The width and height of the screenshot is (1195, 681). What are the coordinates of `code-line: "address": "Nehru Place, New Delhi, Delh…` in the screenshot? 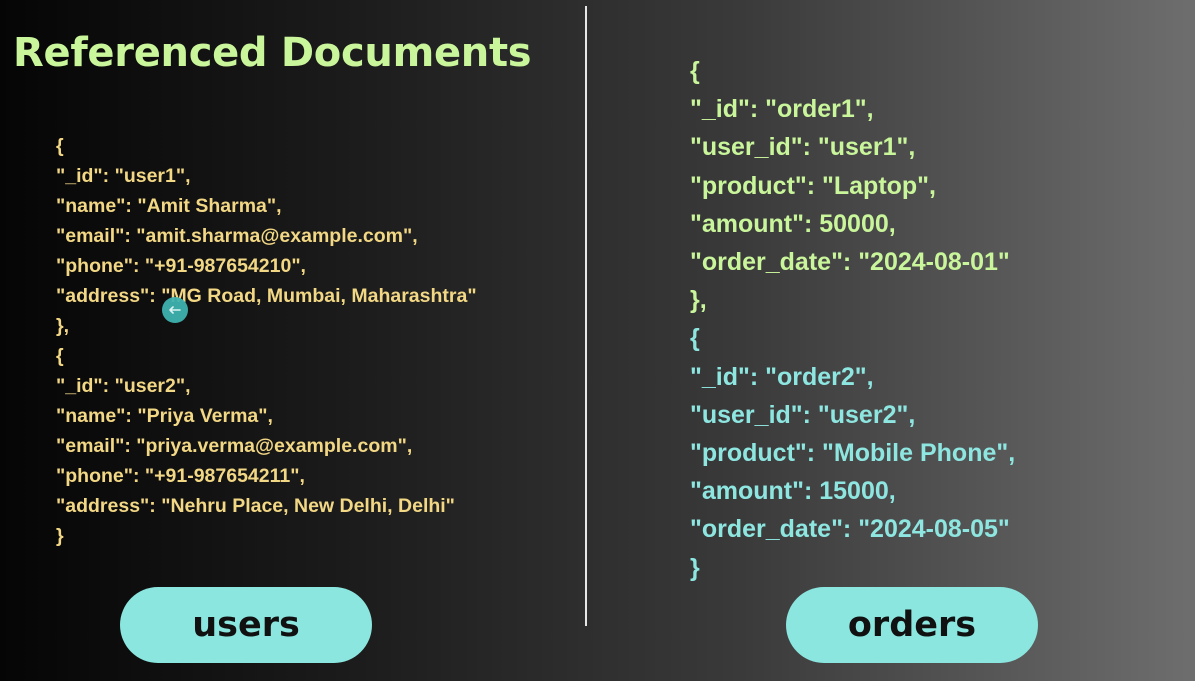 It's located at (255, 506).